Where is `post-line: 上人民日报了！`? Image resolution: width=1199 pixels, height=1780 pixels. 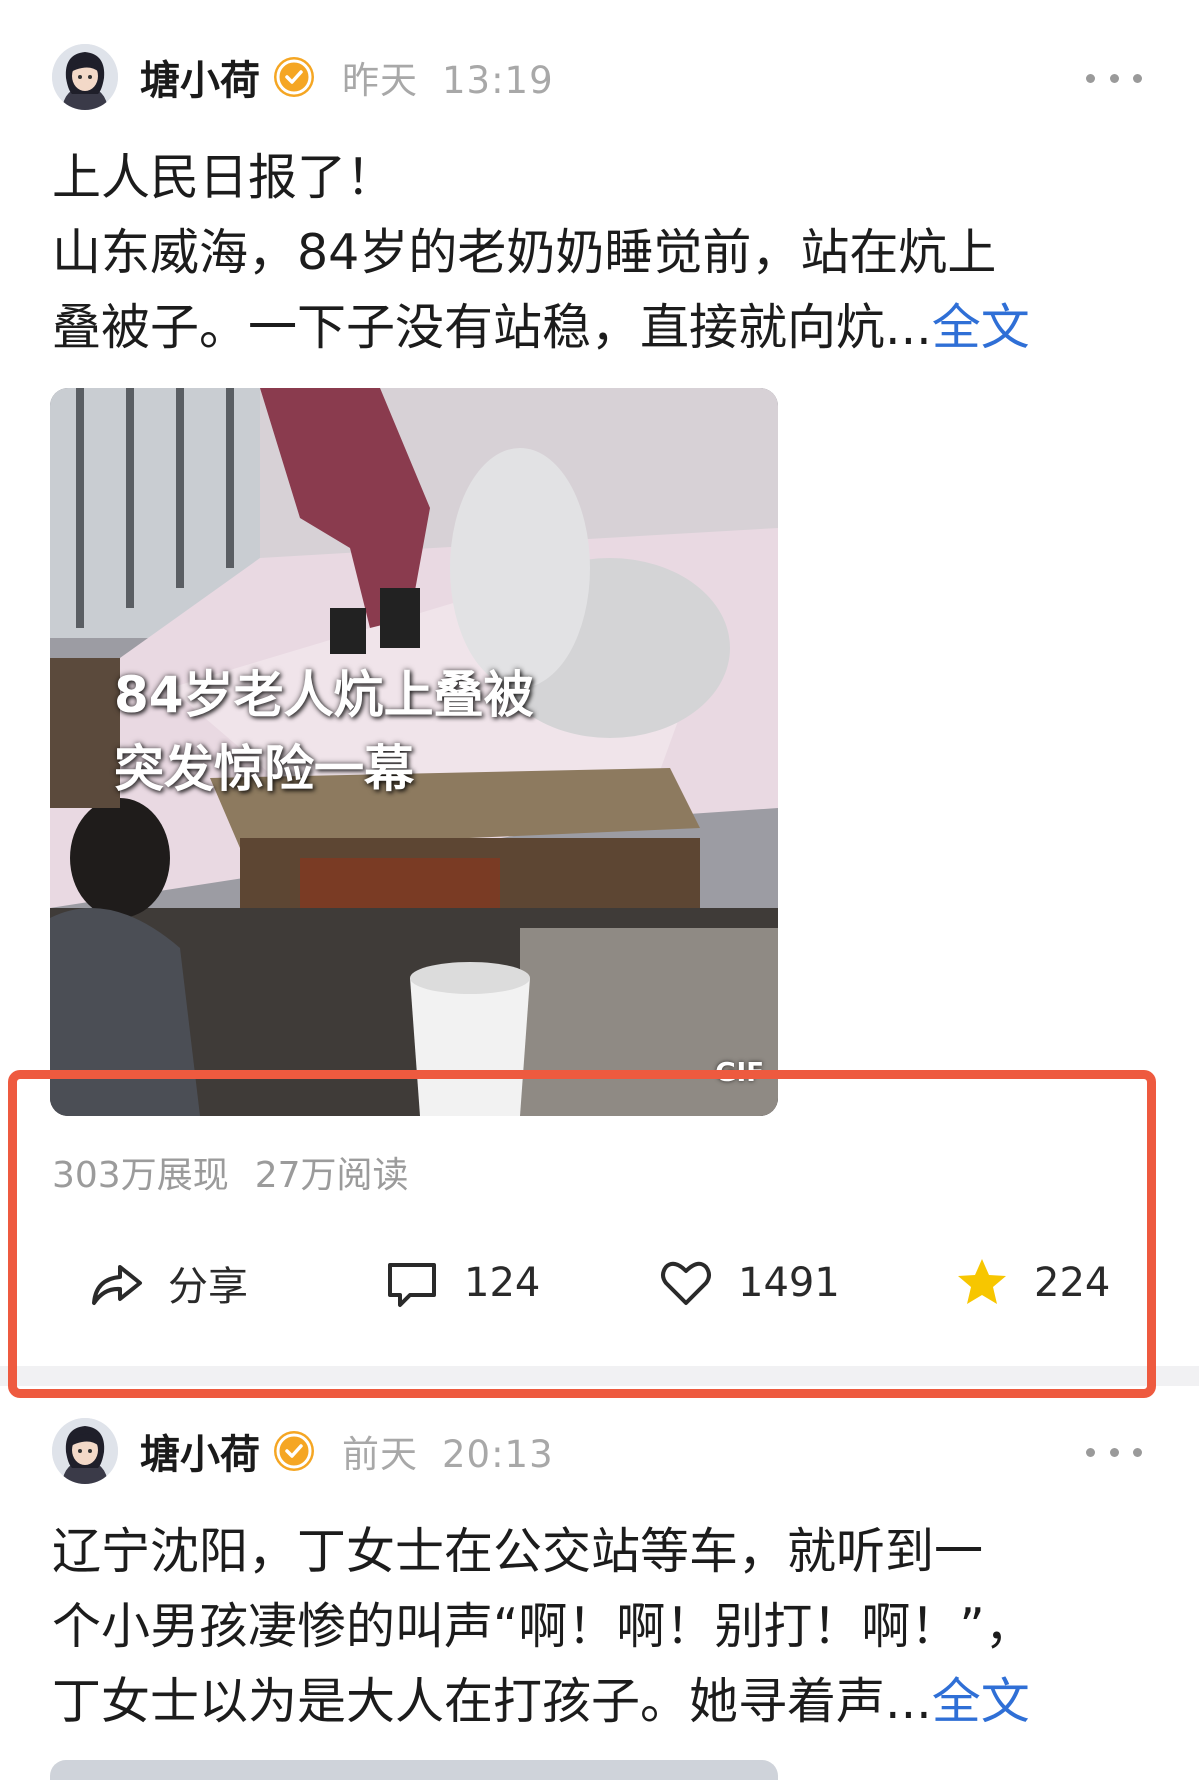
post-line: 上人民日报了！ is located at coordinates (224, 177).